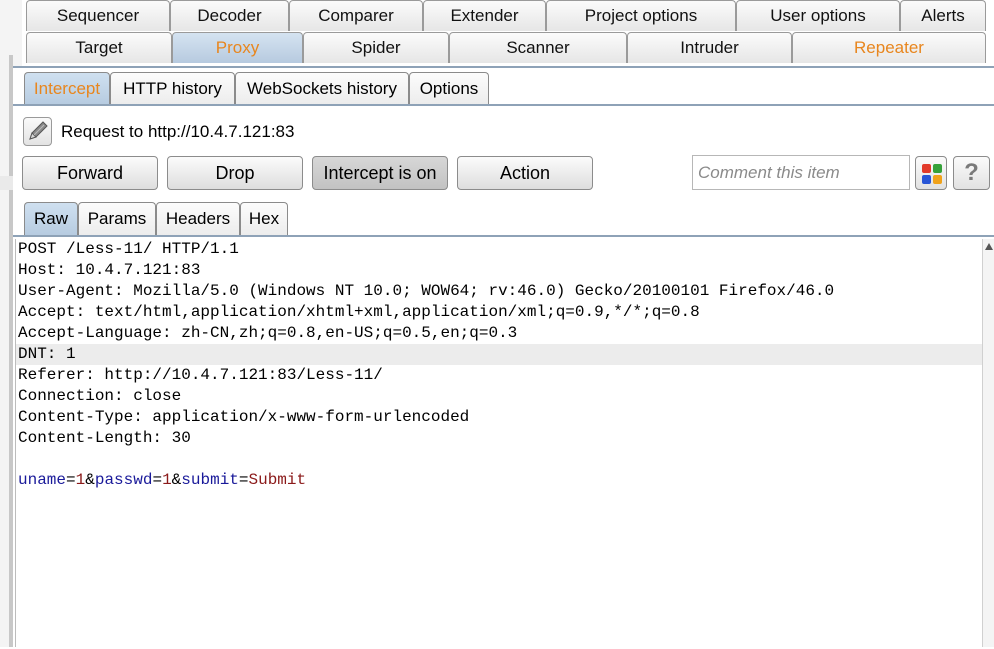  I want to click on header-referer: Referer: http://10.4.7.121:83/Less-11/, so click(200, 375).